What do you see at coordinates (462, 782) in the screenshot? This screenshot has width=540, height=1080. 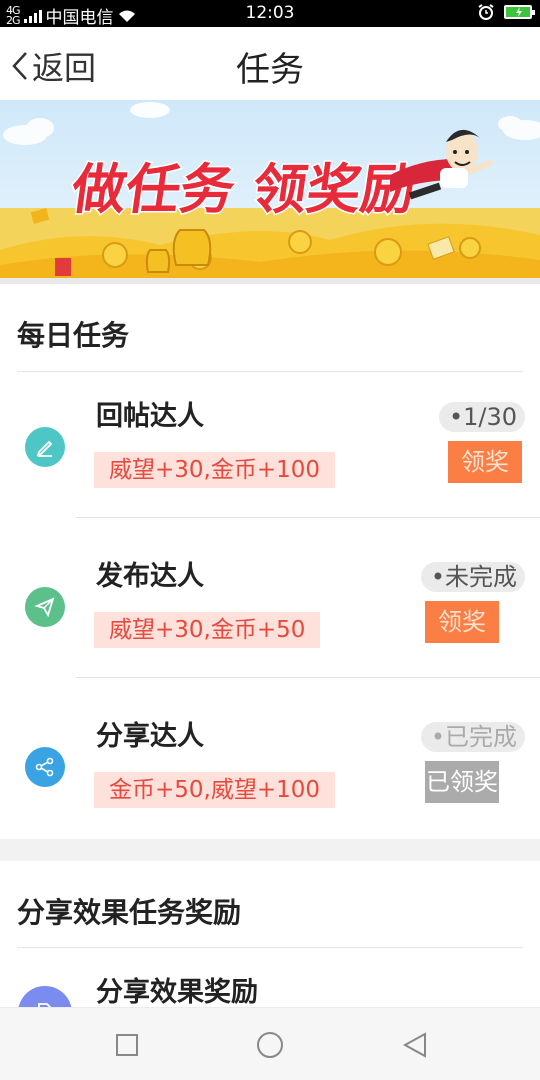 I see `claimed-button: 已领奖` at bounding box center [462, 782].